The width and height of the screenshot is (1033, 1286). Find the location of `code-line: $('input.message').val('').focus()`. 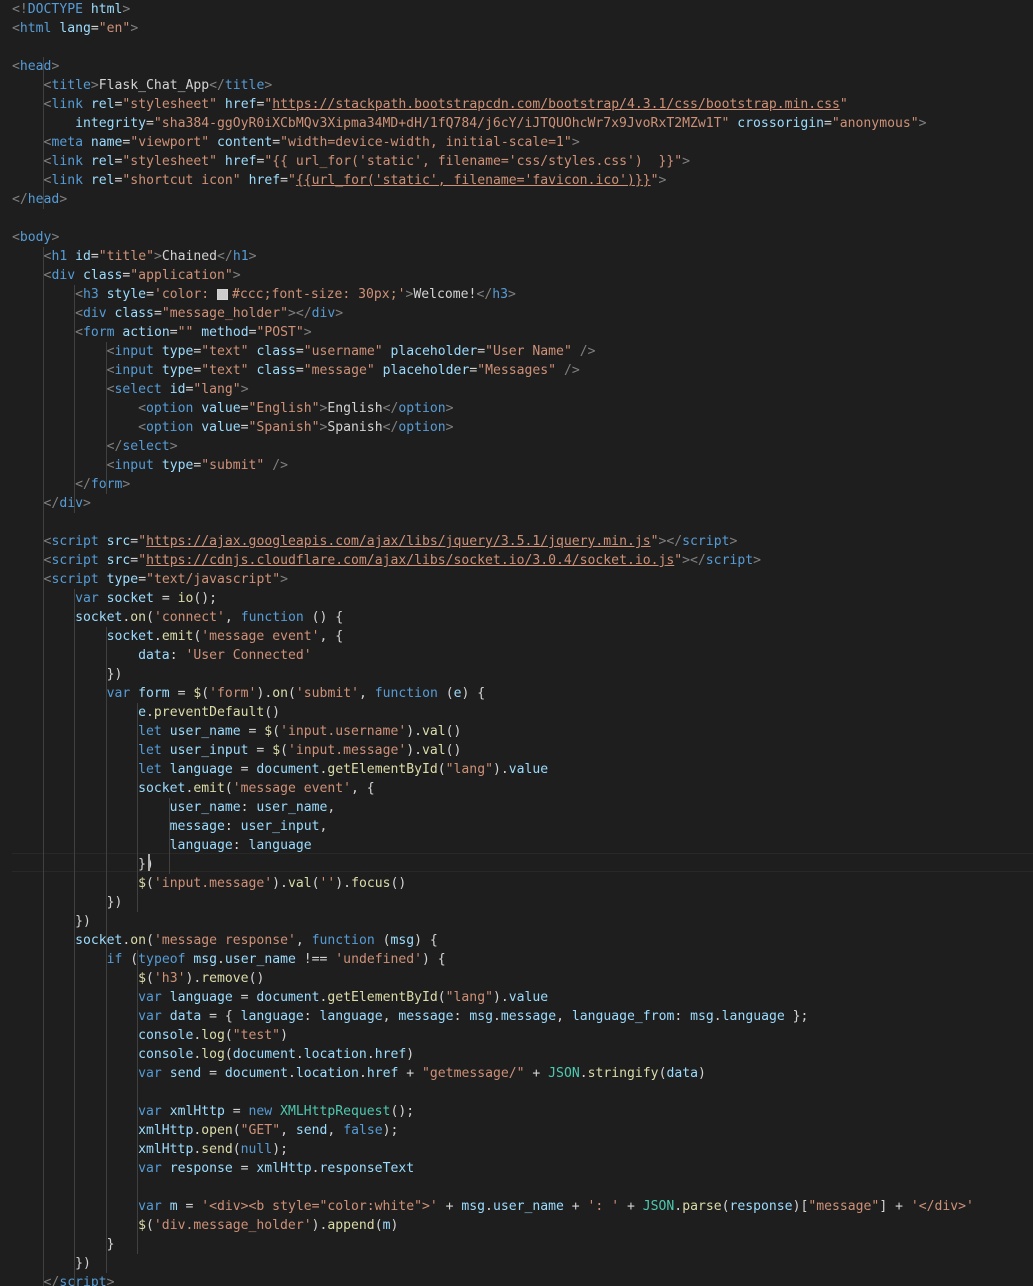

code-line: $('input.message').val('').focus() is located at coordinates (203, 883).